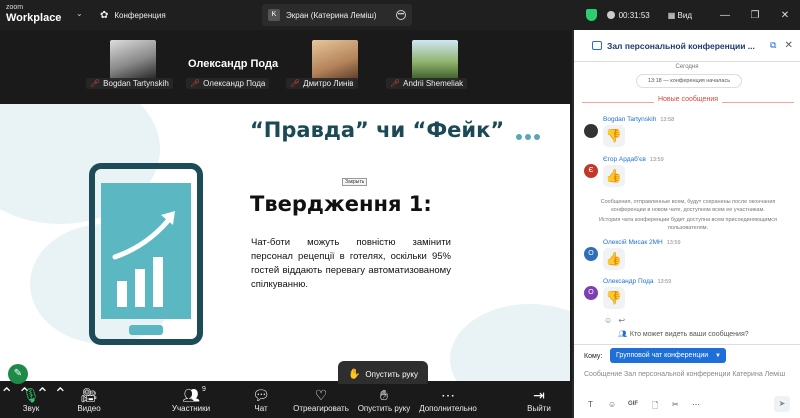  I want to click on format-text-icon: T, so click(590, 404).